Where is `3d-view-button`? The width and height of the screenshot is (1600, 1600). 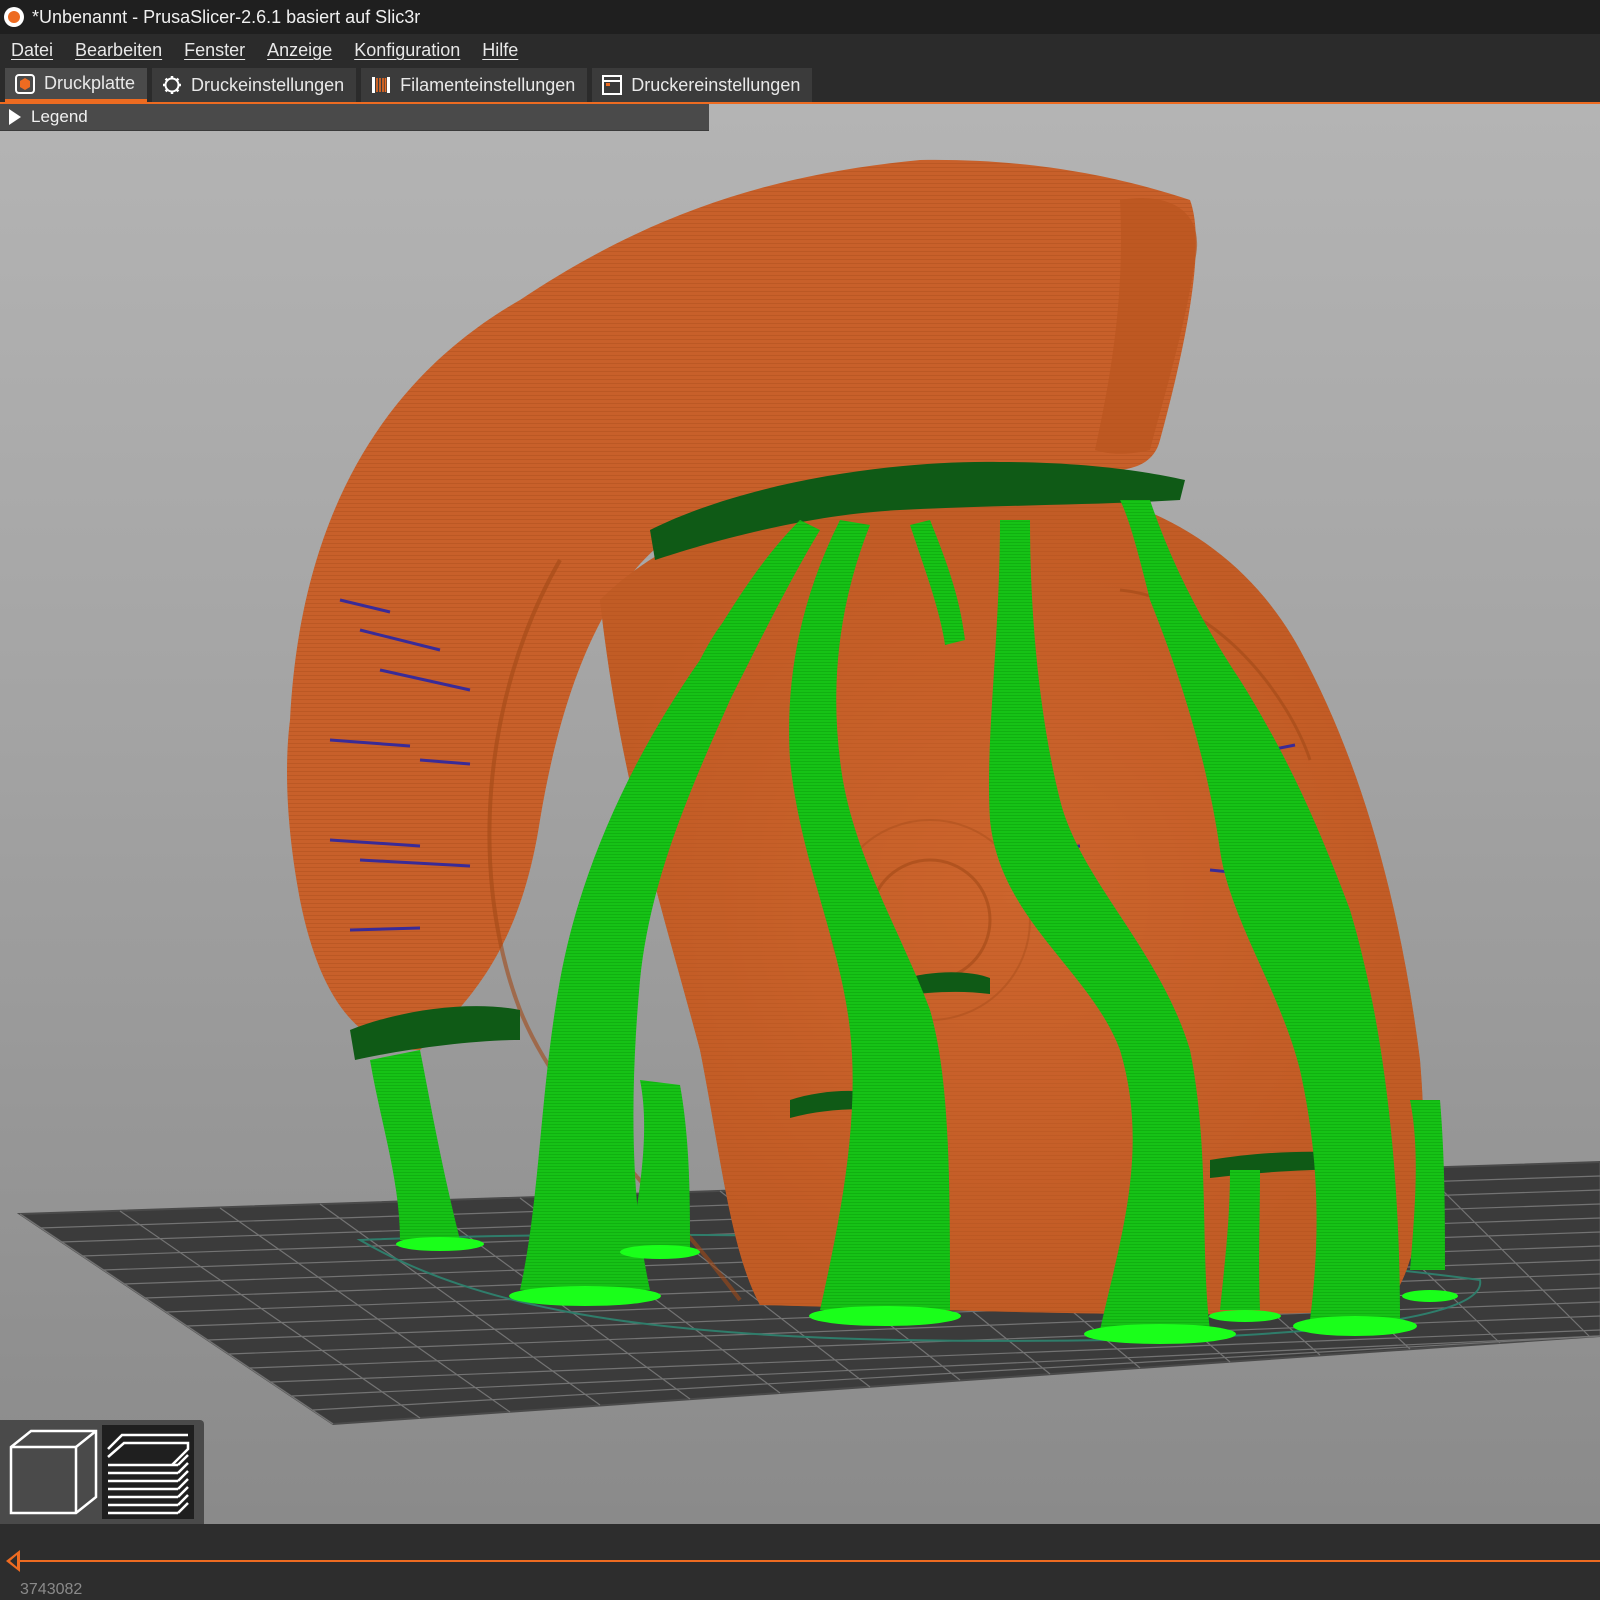 3d-view-button is located at coordinates (52, 1472).